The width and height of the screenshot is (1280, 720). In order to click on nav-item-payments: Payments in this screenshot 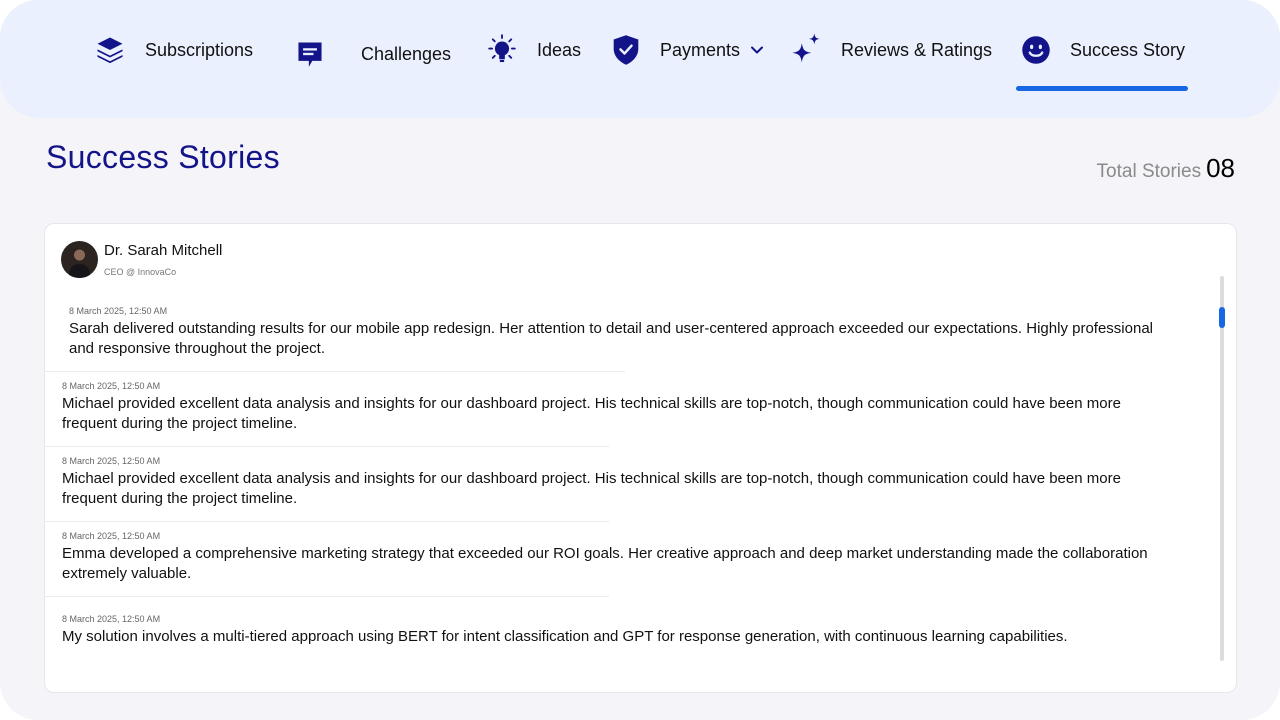, I will do `click(686, 50)`.